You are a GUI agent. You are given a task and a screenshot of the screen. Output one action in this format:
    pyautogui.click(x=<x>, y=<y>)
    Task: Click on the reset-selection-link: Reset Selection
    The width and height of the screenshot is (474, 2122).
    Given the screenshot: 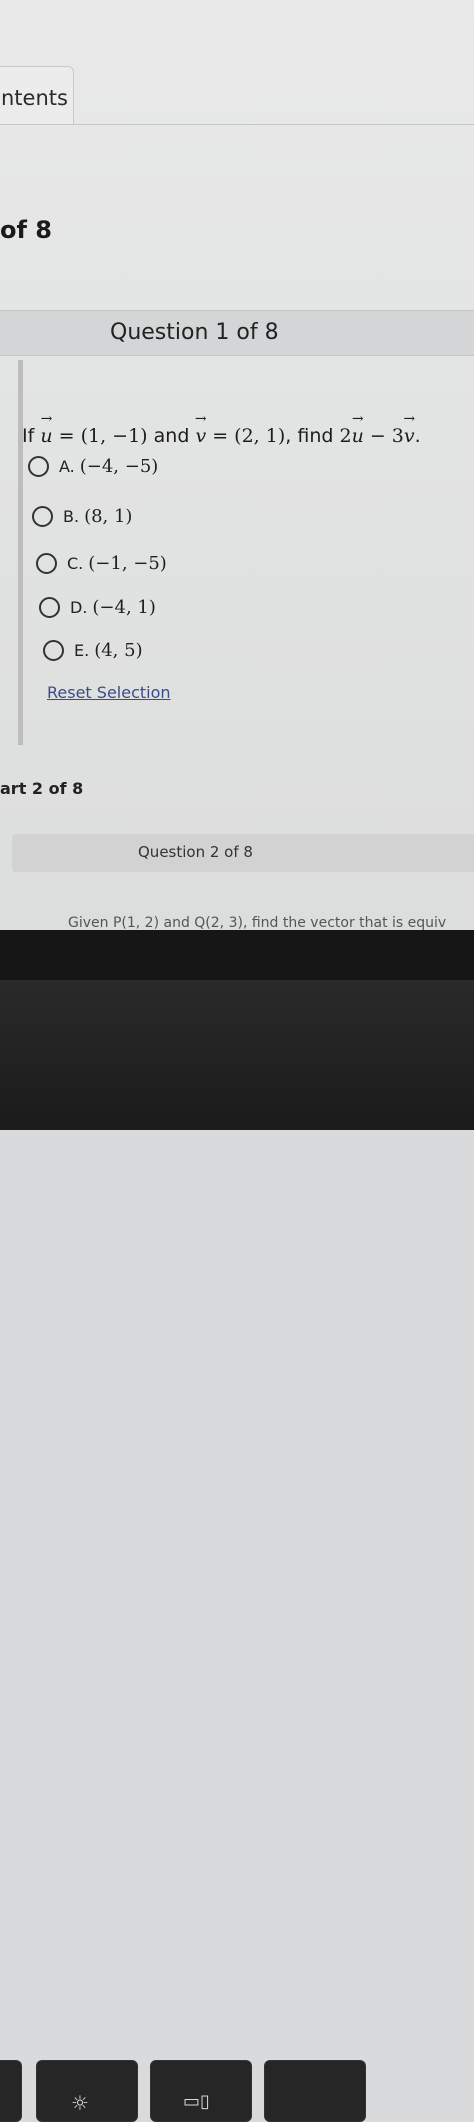 What is the action you would take?
    pyautogui.click(x=109, y=692)
    